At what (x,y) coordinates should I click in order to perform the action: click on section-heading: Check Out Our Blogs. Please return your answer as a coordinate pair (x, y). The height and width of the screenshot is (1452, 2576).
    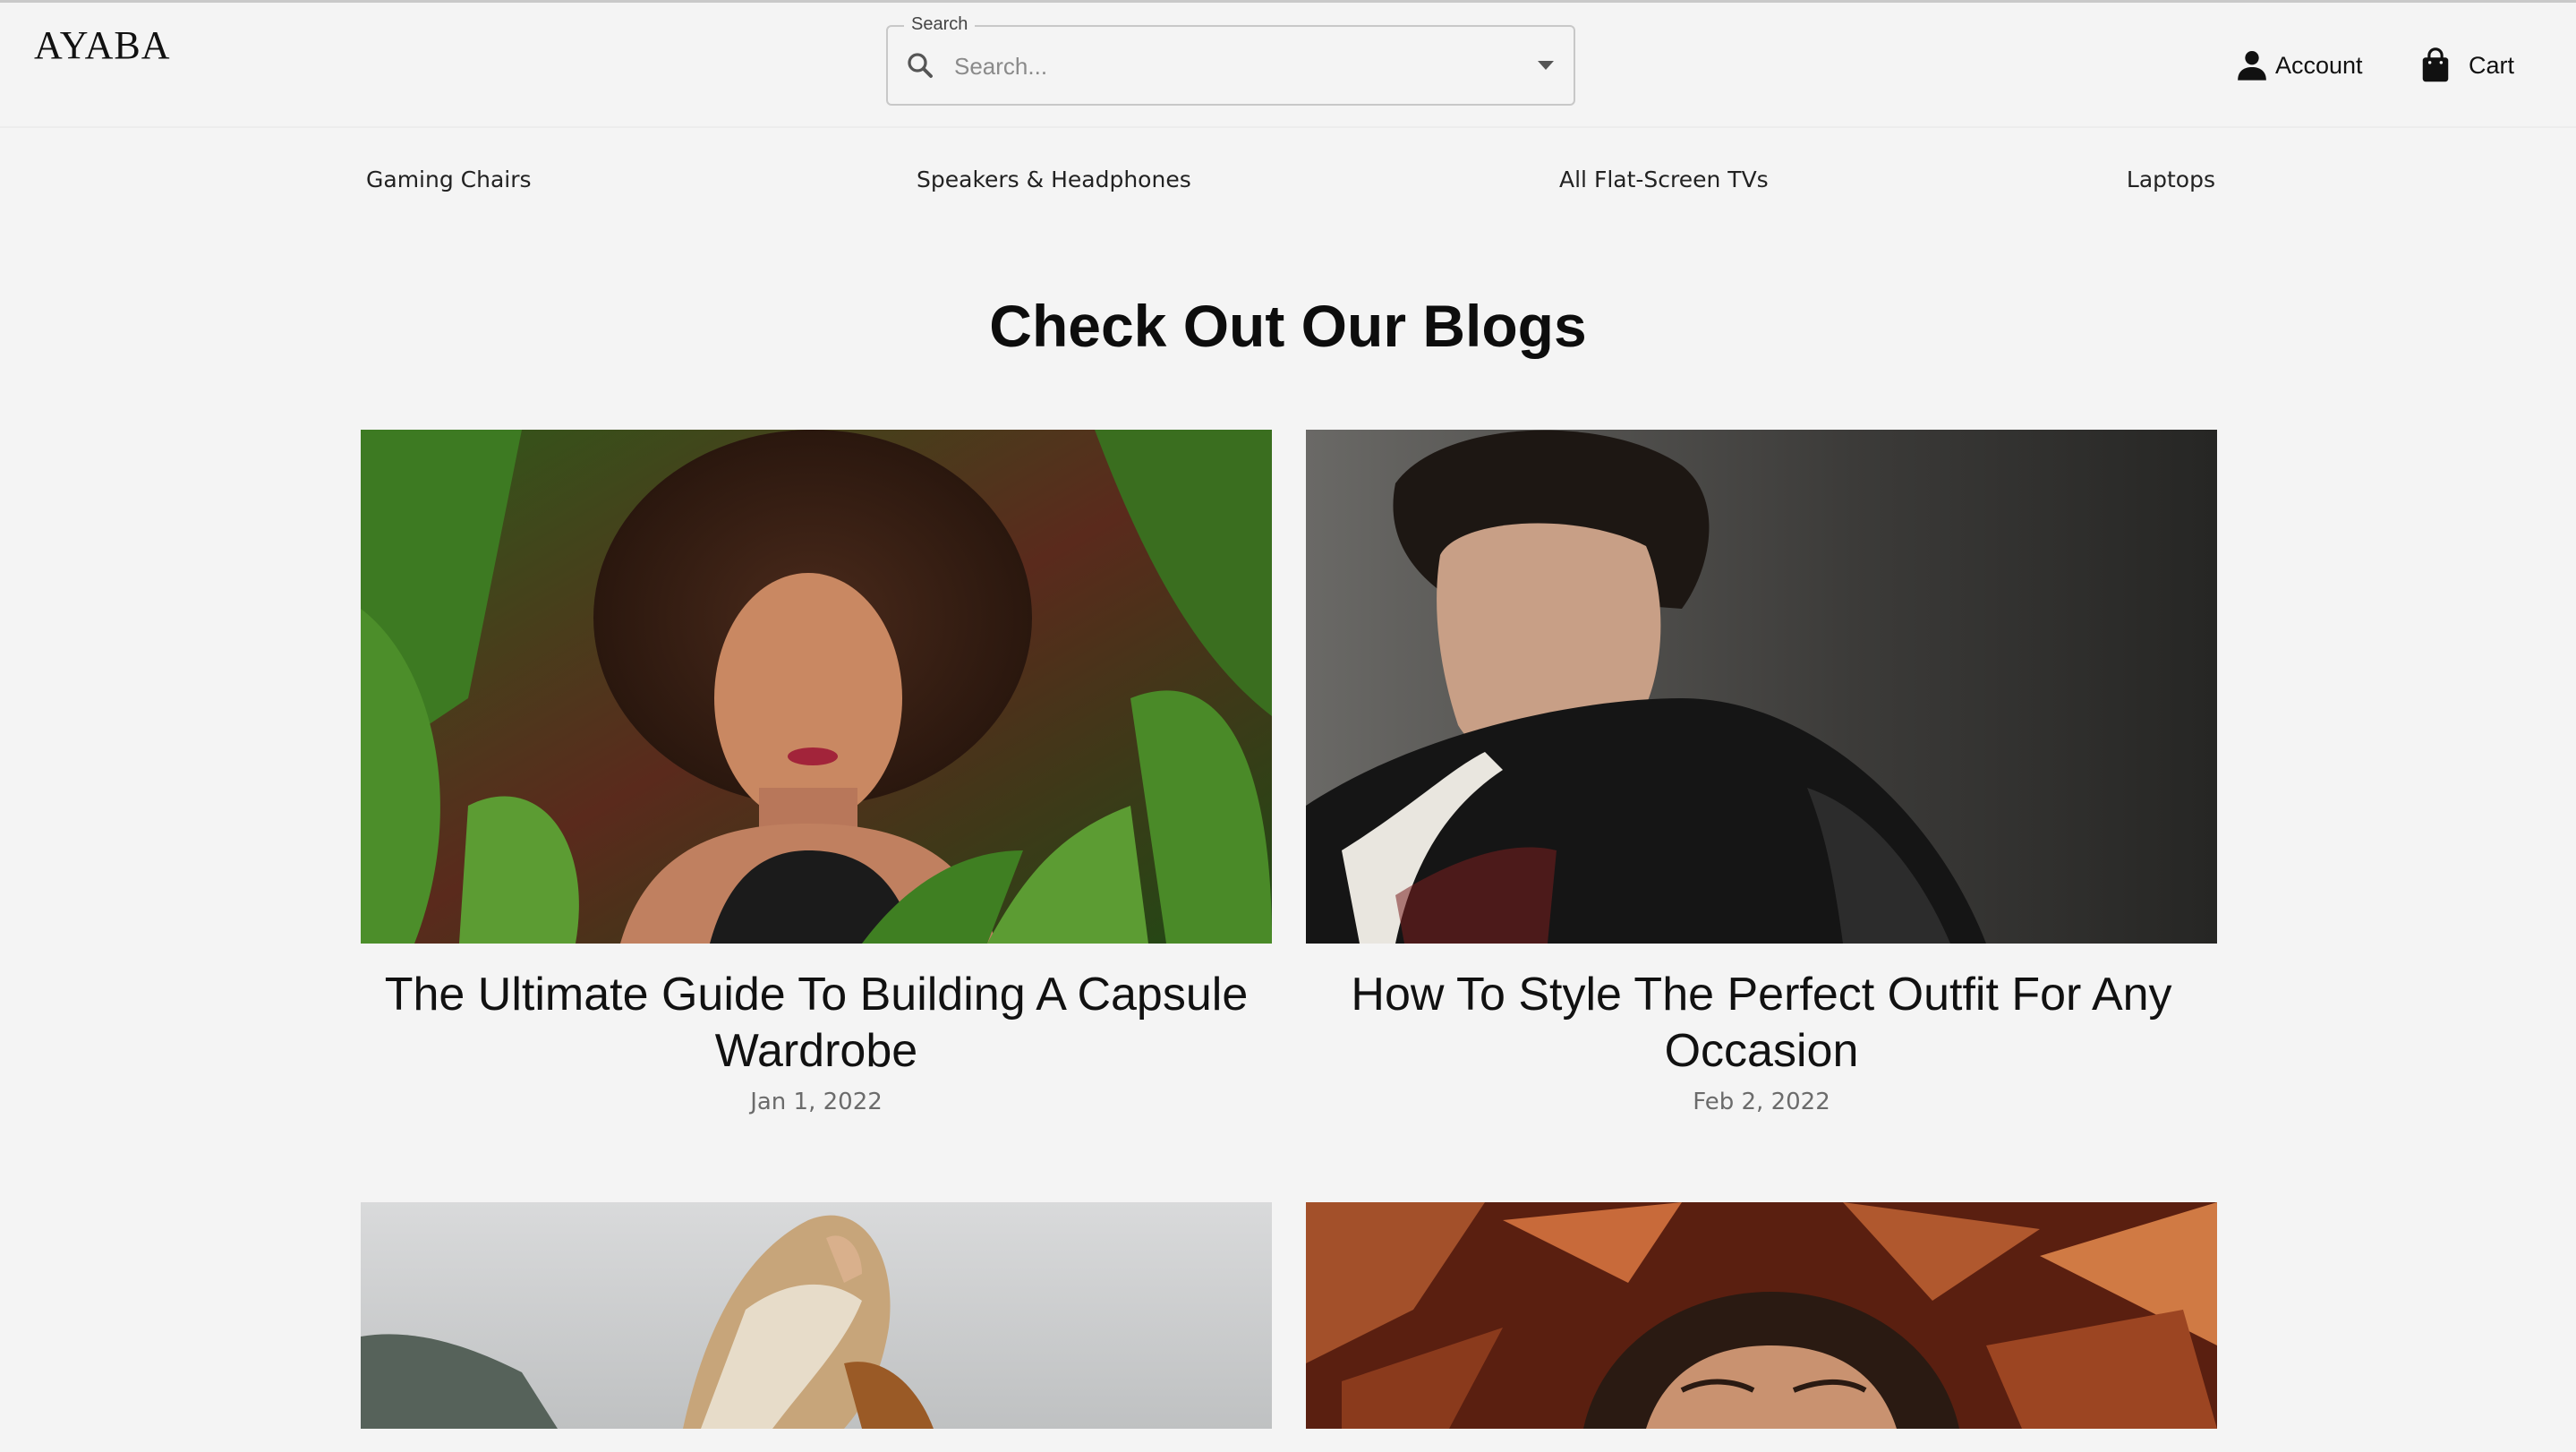
    Looking at the image, I should click on (1288, 326).